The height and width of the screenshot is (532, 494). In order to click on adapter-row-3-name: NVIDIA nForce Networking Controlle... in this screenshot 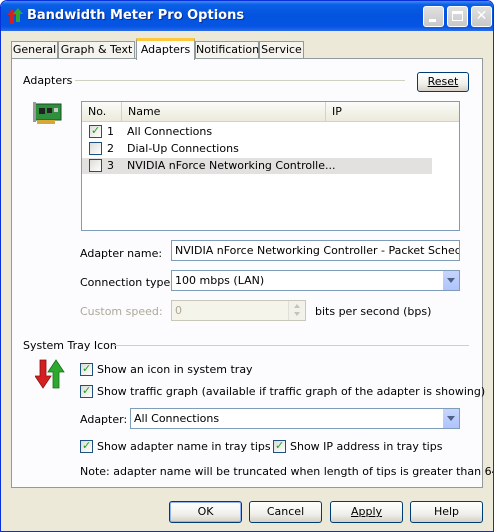, I will do `click(231, 165)`.